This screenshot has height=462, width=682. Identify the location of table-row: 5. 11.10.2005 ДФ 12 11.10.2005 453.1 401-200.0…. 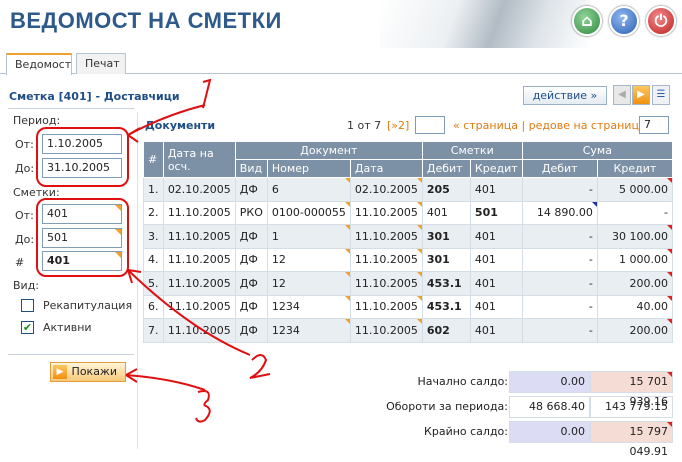
(408, 283).